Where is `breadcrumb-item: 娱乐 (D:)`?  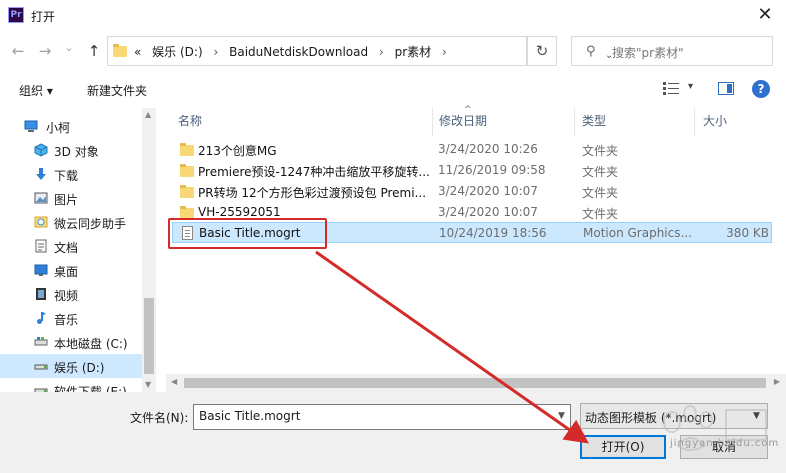 breadcrumb-item: 娱乐 (D:) is located at coordinates (177, 52).